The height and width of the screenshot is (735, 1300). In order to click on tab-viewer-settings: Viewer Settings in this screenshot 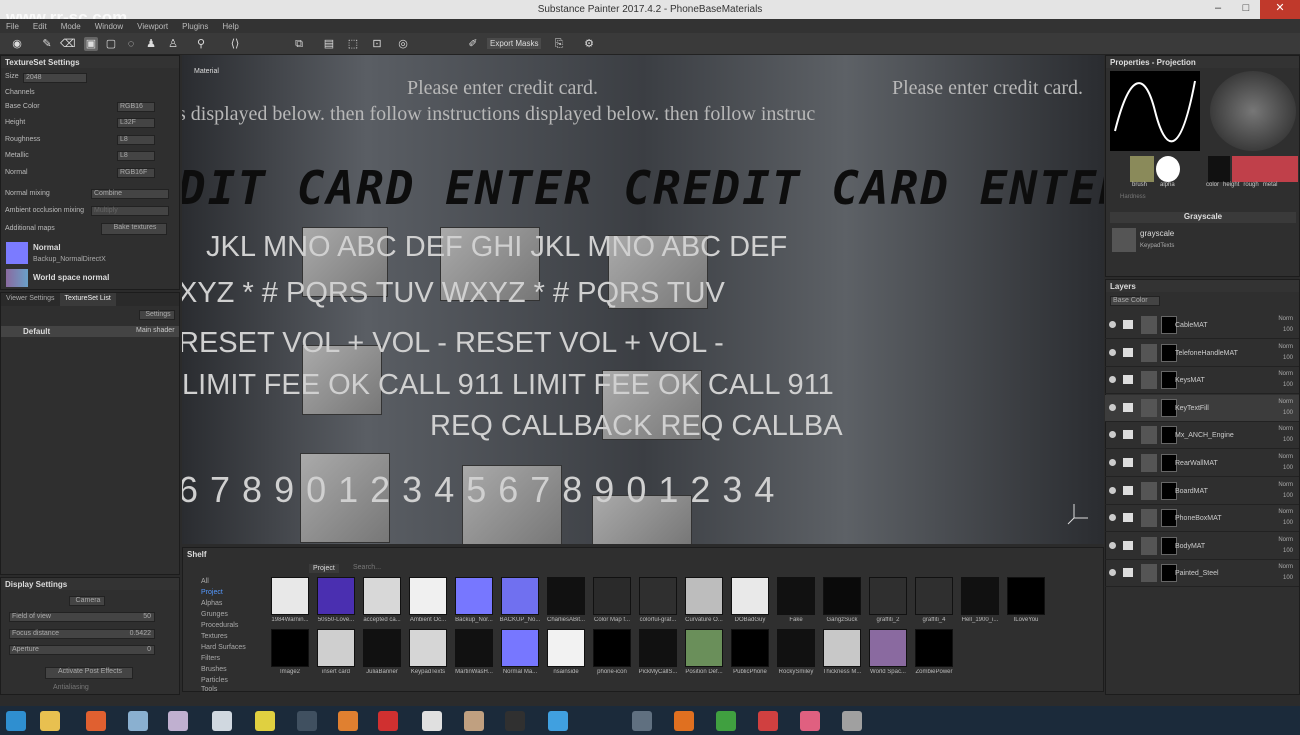, I will do `click(30, 299)`.